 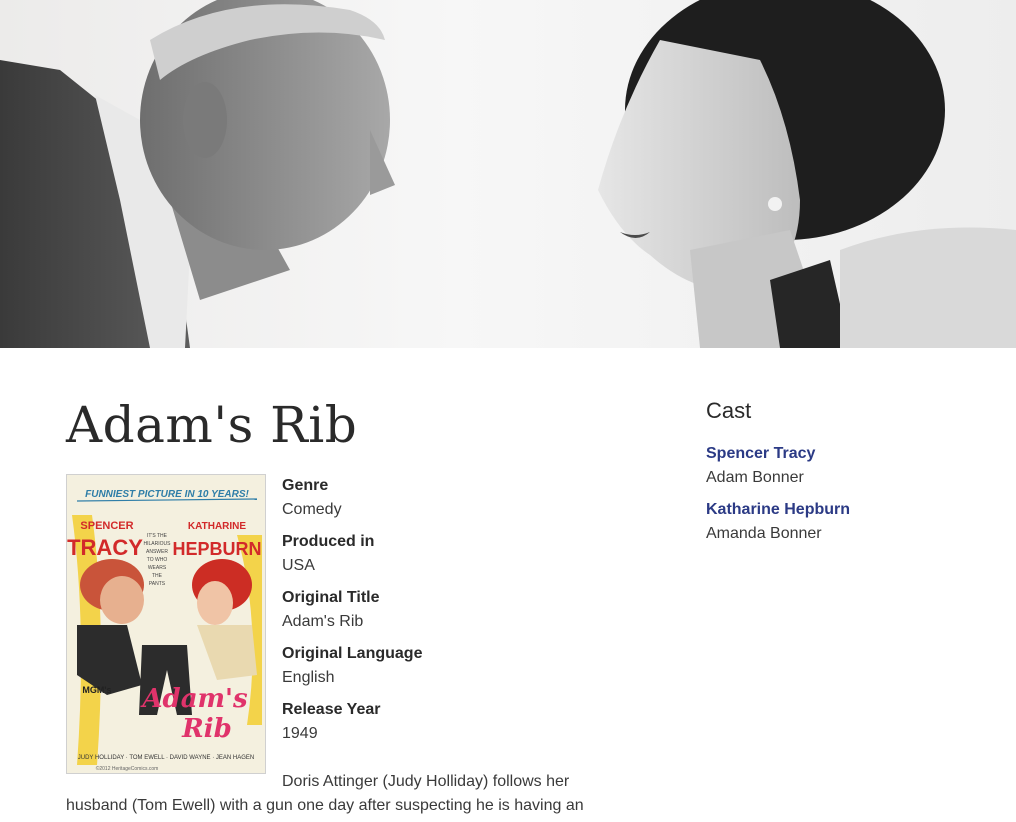 What do you see at coordinates (328, 541) in the screenshot?
I see `detail-label: Produced in` at bounding box center [328, 541].